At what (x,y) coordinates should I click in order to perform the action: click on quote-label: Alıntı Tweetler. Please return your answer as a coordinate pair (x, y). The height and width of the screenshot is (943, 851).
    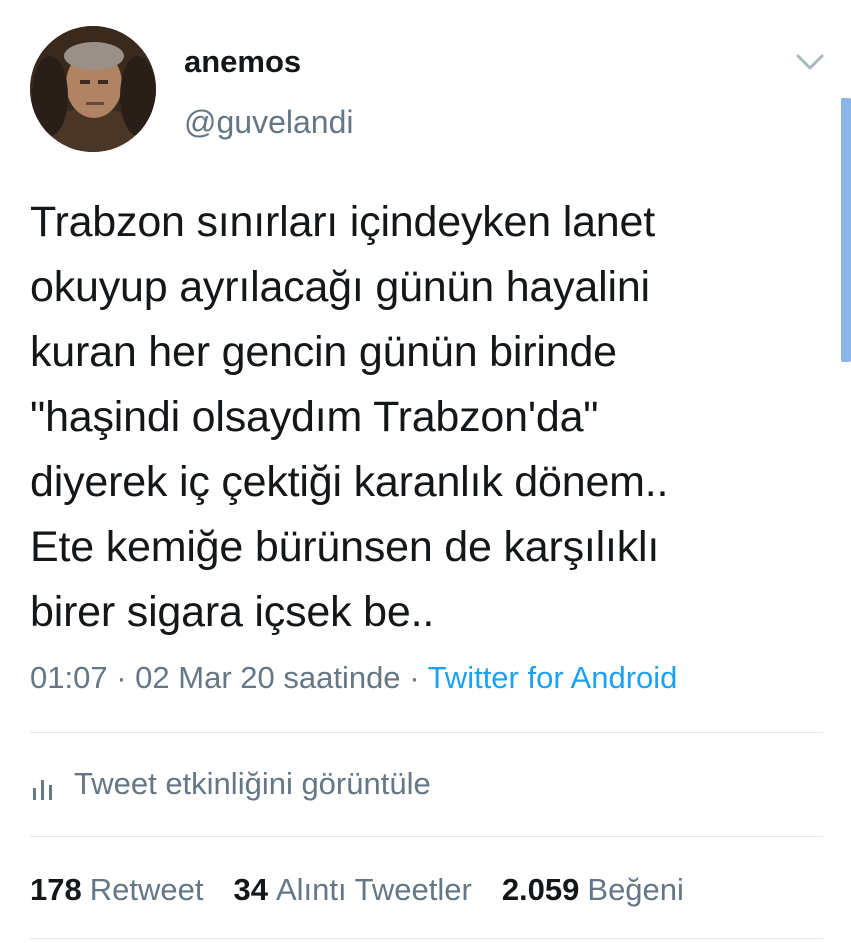
    Looking at the image, I should click on (373, 889).